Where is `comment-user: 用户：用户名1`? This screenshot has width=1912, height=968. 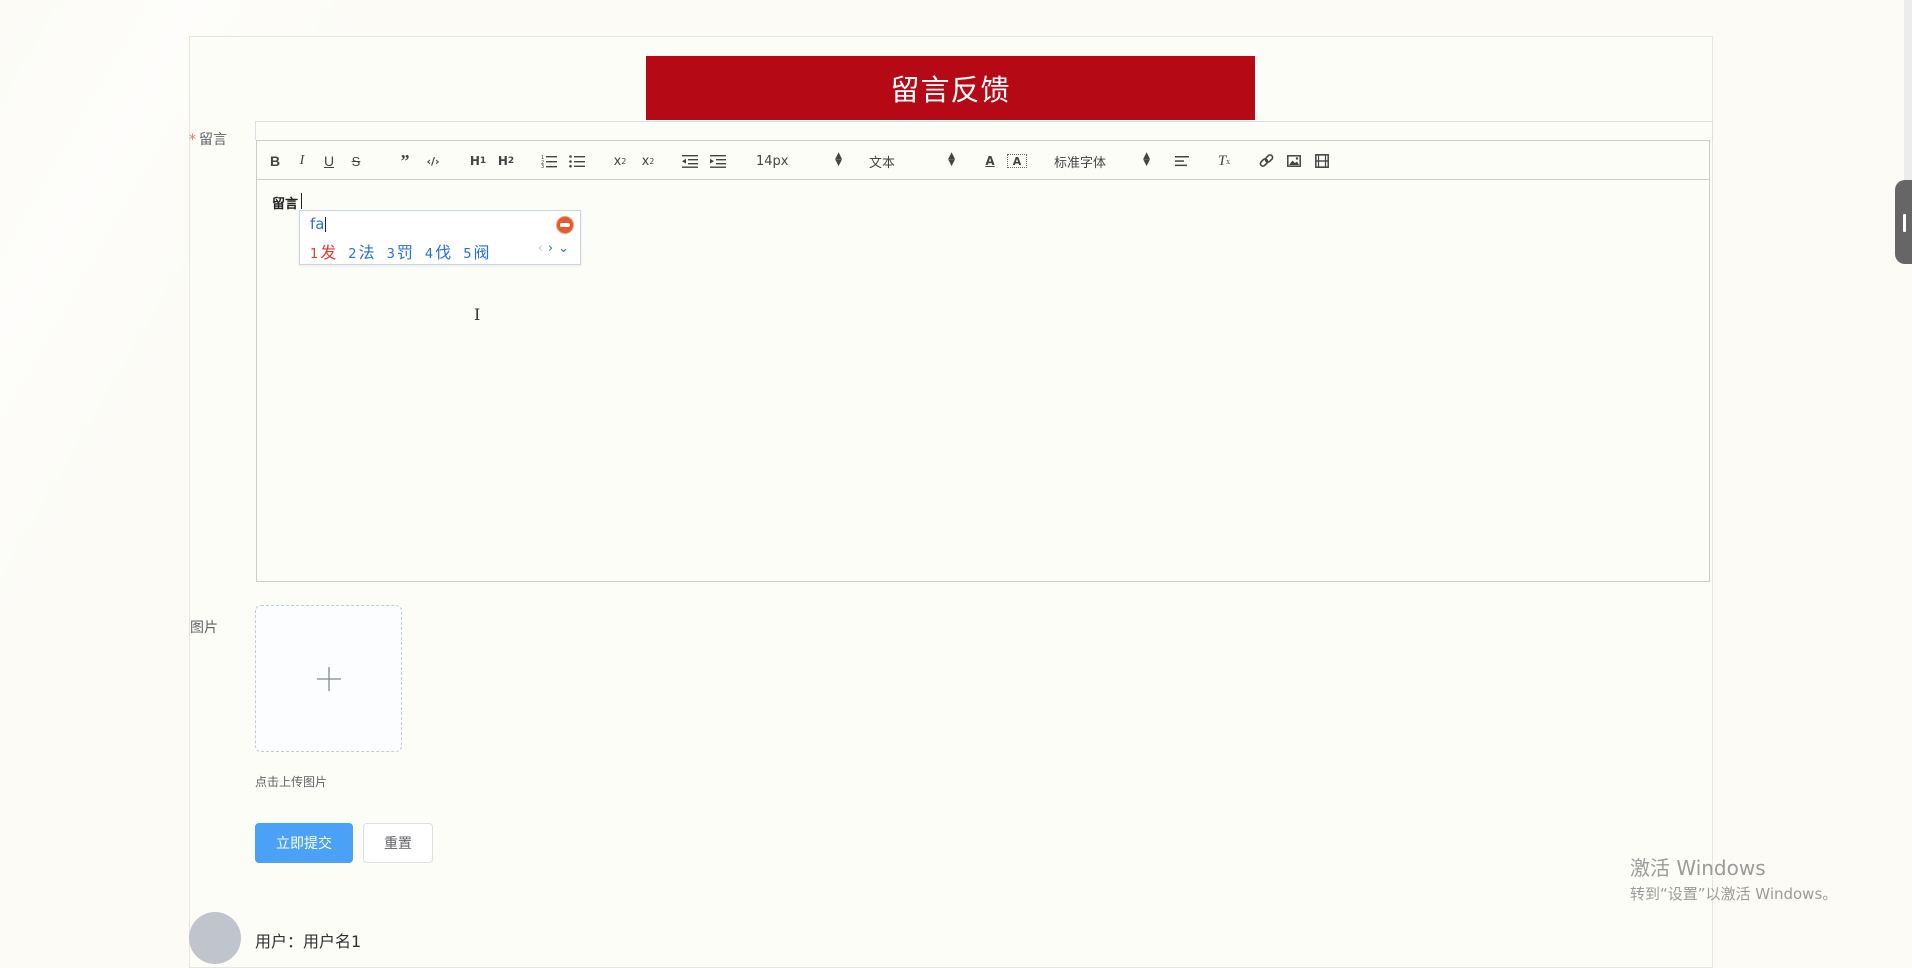 comment-user: 用户：用户名1 is located at coordinates (308, 940).